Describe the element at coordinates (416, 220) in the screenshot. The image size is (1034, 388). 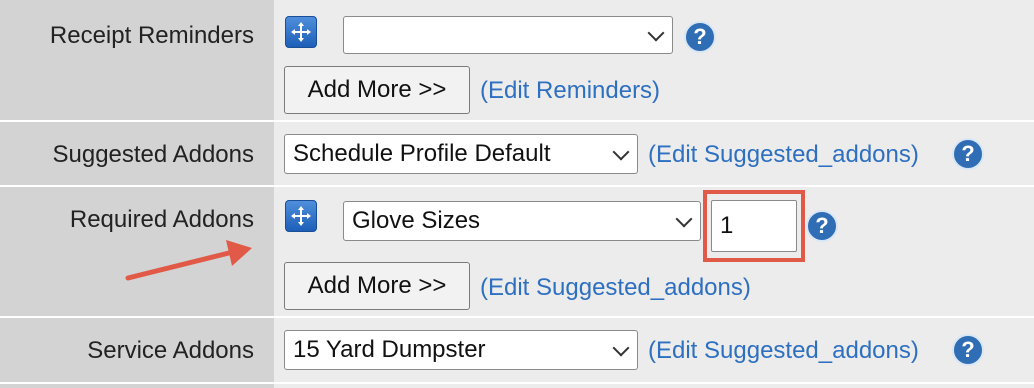
I see `required-addons-select-value: Glove Sizes` at that location.